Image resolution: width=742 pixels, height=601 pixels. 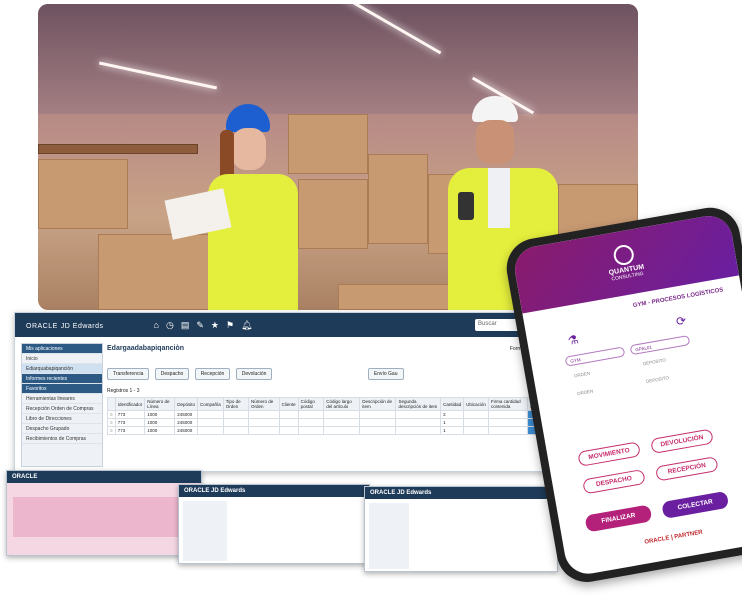 What do you see at coordinates (62, 439) in the screenshot?
I see `sidebar-item-fav5: Recibimientos de Compras` at bounding box center [62, 439].